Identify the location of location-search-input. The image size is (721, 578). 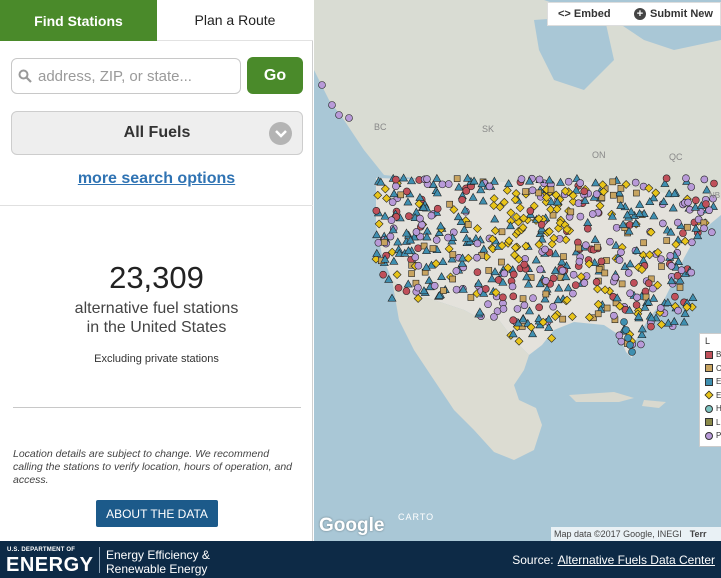
(138, 76).